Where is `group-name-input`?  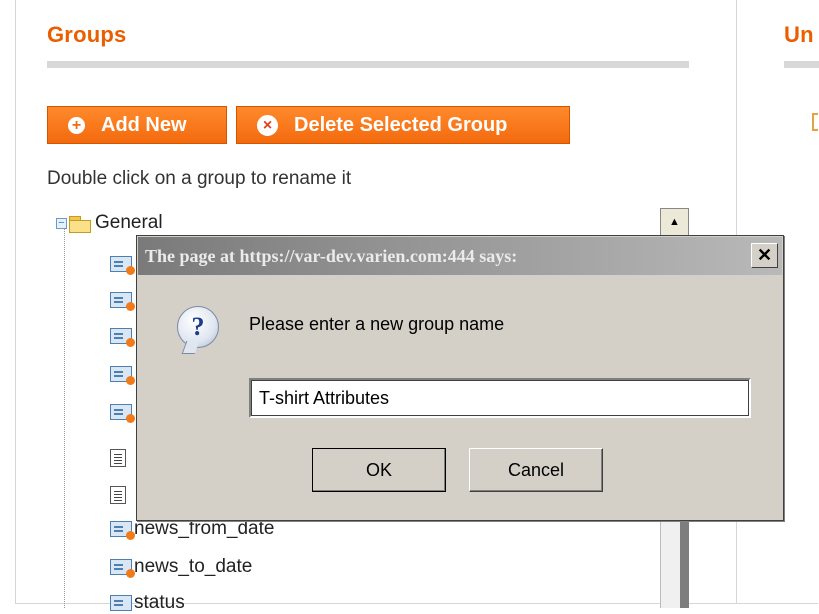 group-name-input is located at coordinates (500, 398).